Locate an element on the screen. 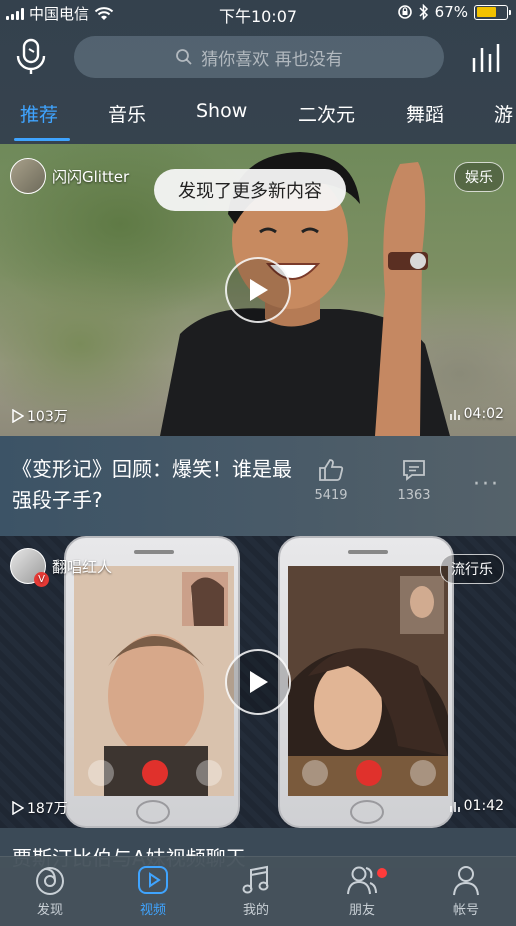 This screenshot has height=926, width=516. video-1-title: 《变形记》回顾：爆笑！谁是最强段子手? is located at coordinates (157, 485).